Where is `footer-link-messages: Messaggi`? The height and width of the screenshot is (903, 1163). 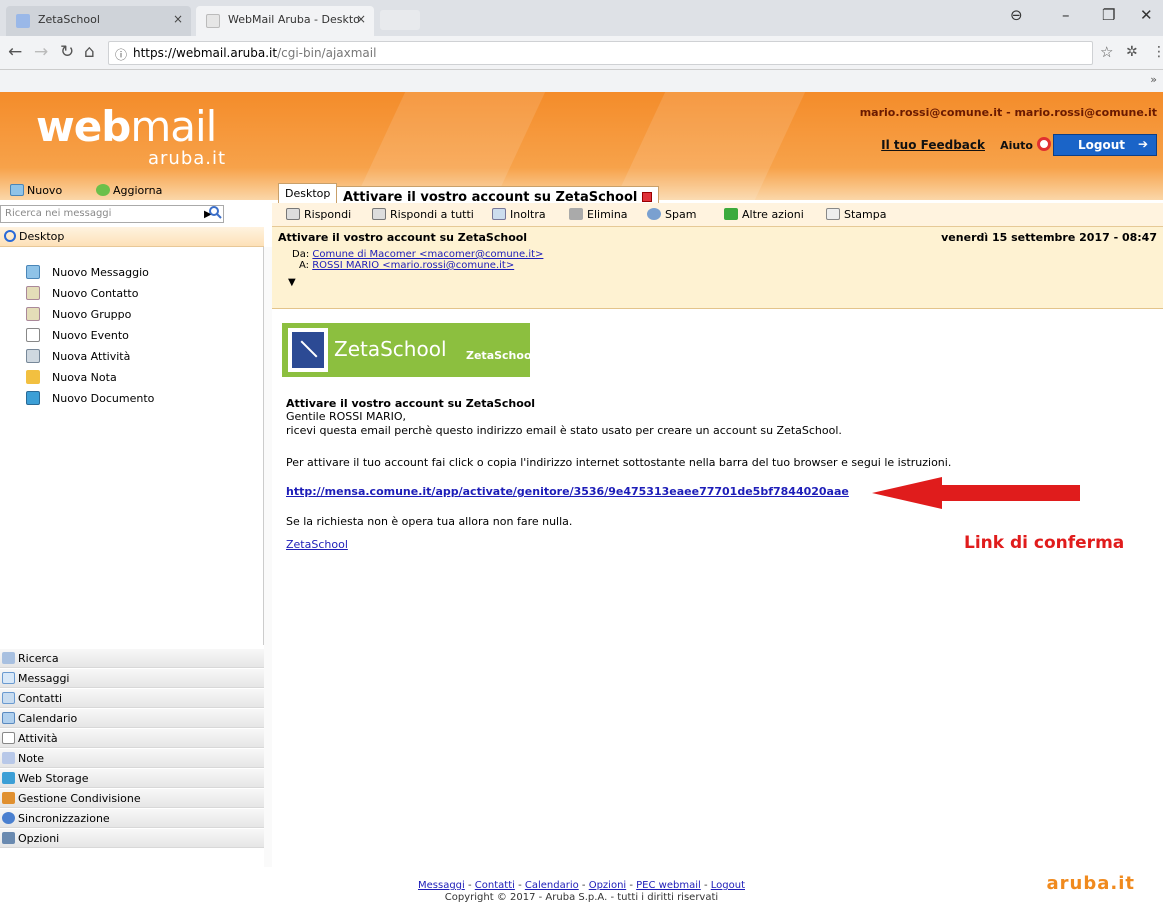
footer-link-messages: Messaggi is located at coordinates (441, 885).